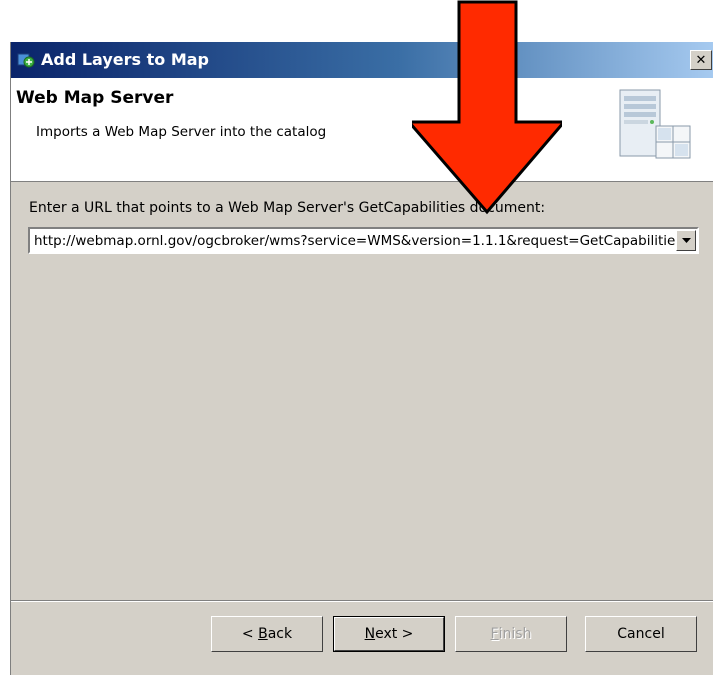 Image resolution: width=713 pixels, height=675 pixels. Describe the element at coordinates (370, 634) in the screenshot. I see `next-button-mnemonic: N` at that location.